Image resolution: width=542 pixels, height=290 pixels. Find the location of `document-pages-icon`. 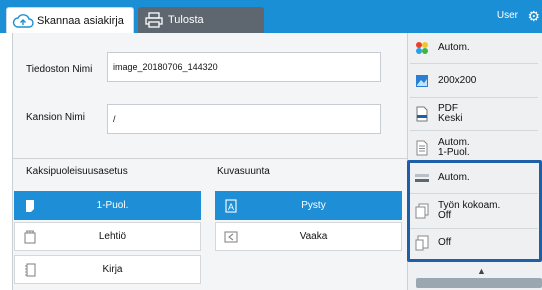

document-pages-icon is located at coordinates (422, 148).